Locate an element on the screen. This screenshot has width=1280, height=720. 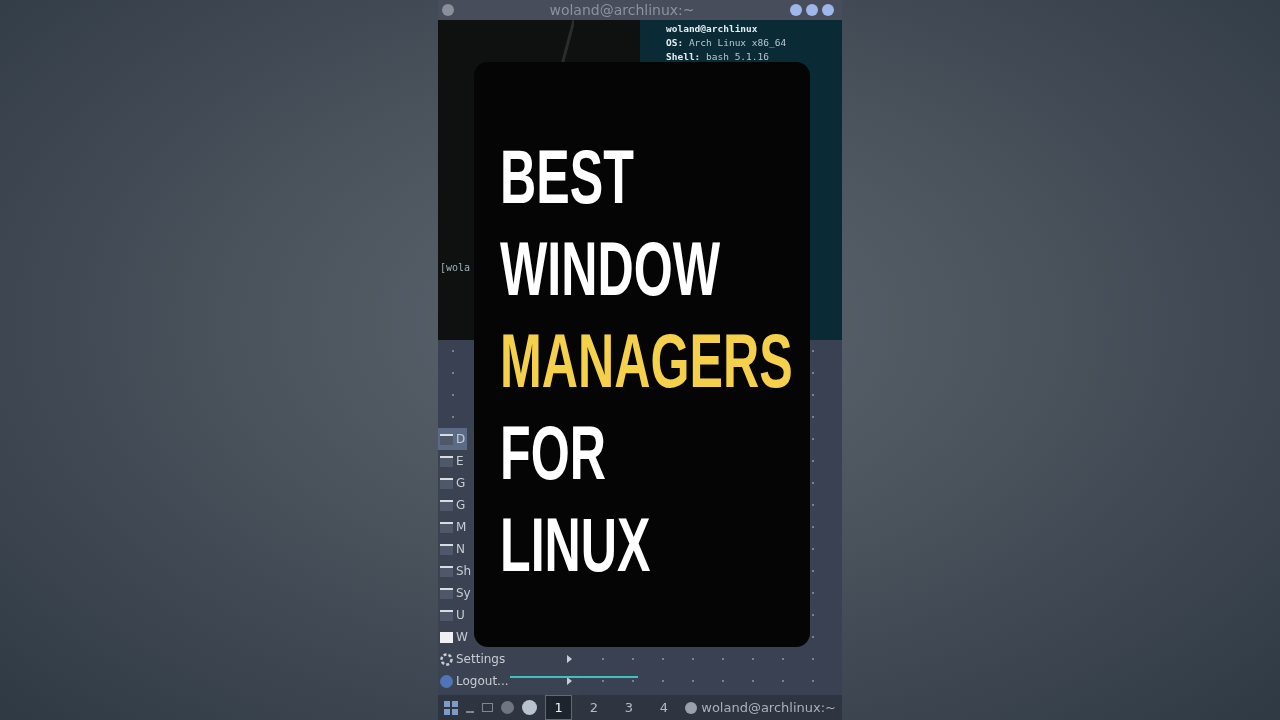
terminal-line: OS: Arch Linux x86_64 is located at coordinates (726, 43).